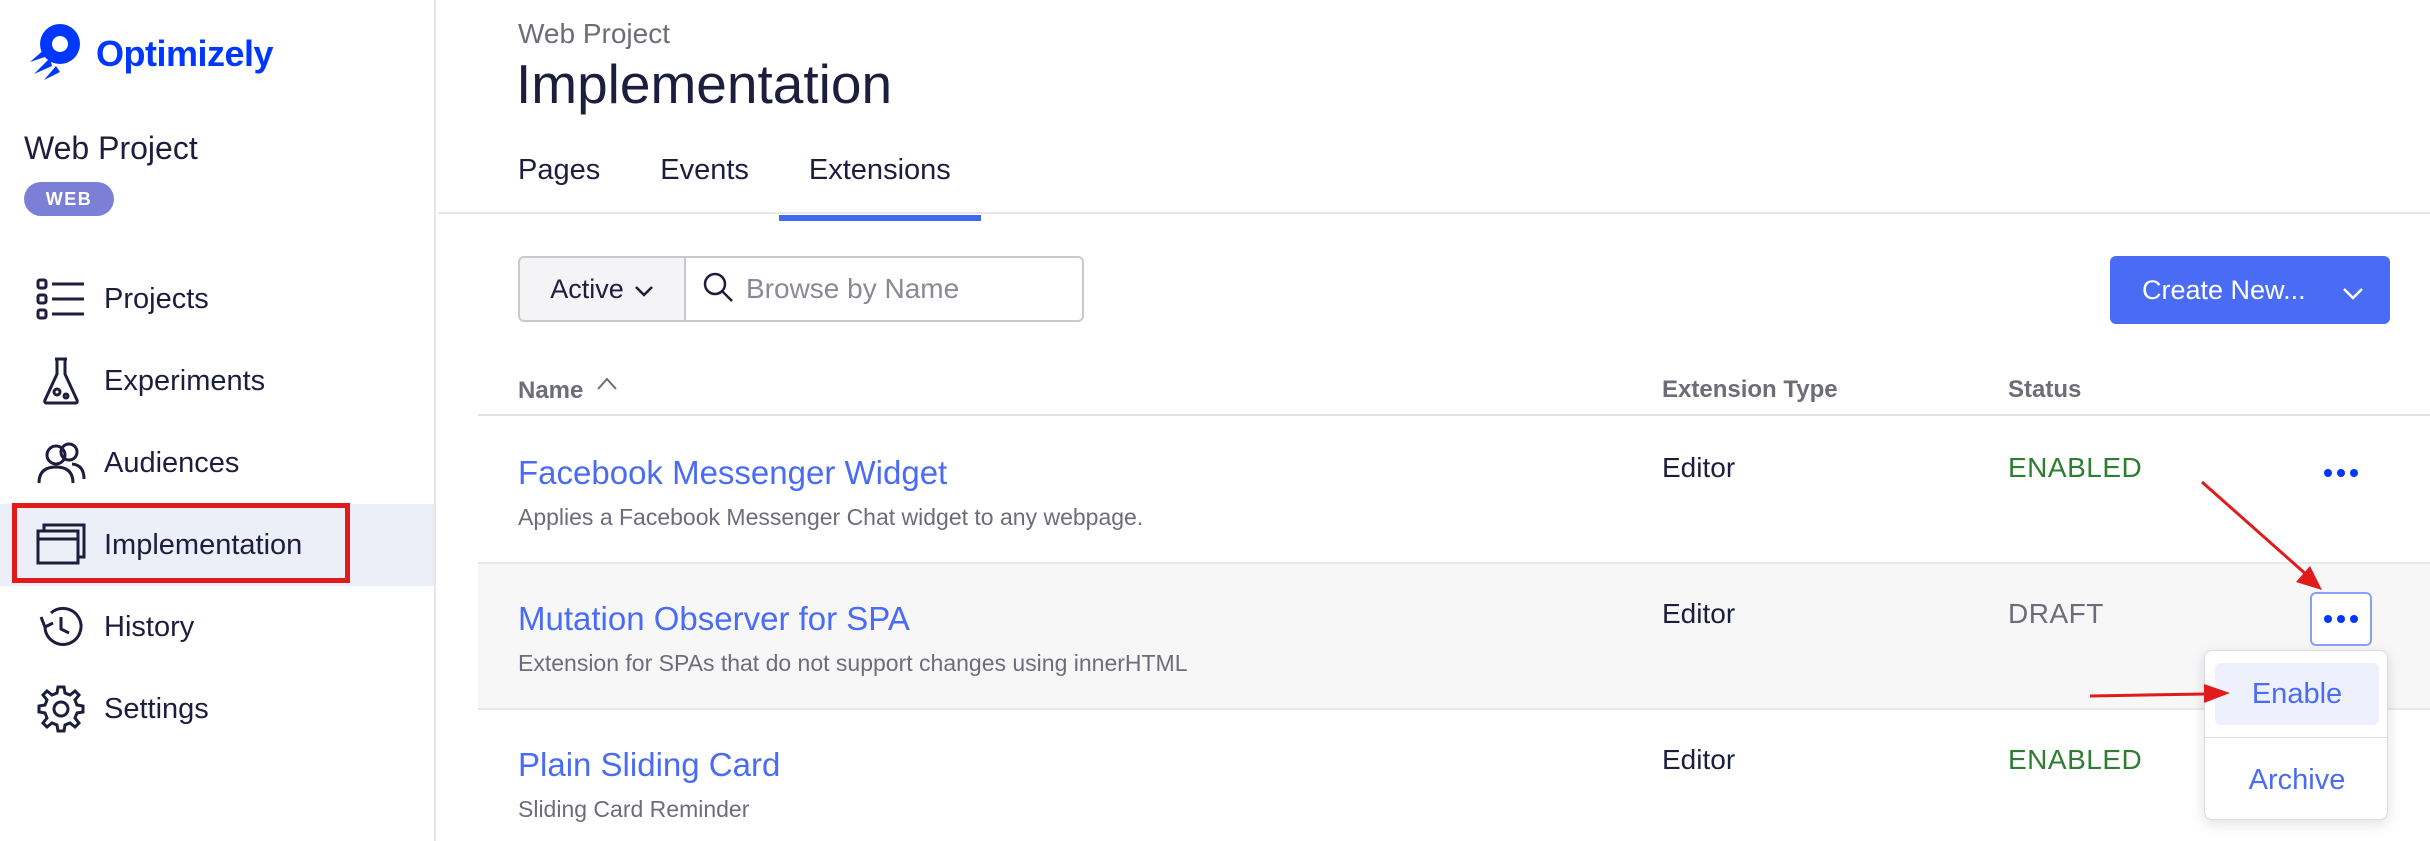  What do you see at coordinates (185, 53) in the screenshot?
I see `logo-text: Optimizely` at bounding box center [185, 53].